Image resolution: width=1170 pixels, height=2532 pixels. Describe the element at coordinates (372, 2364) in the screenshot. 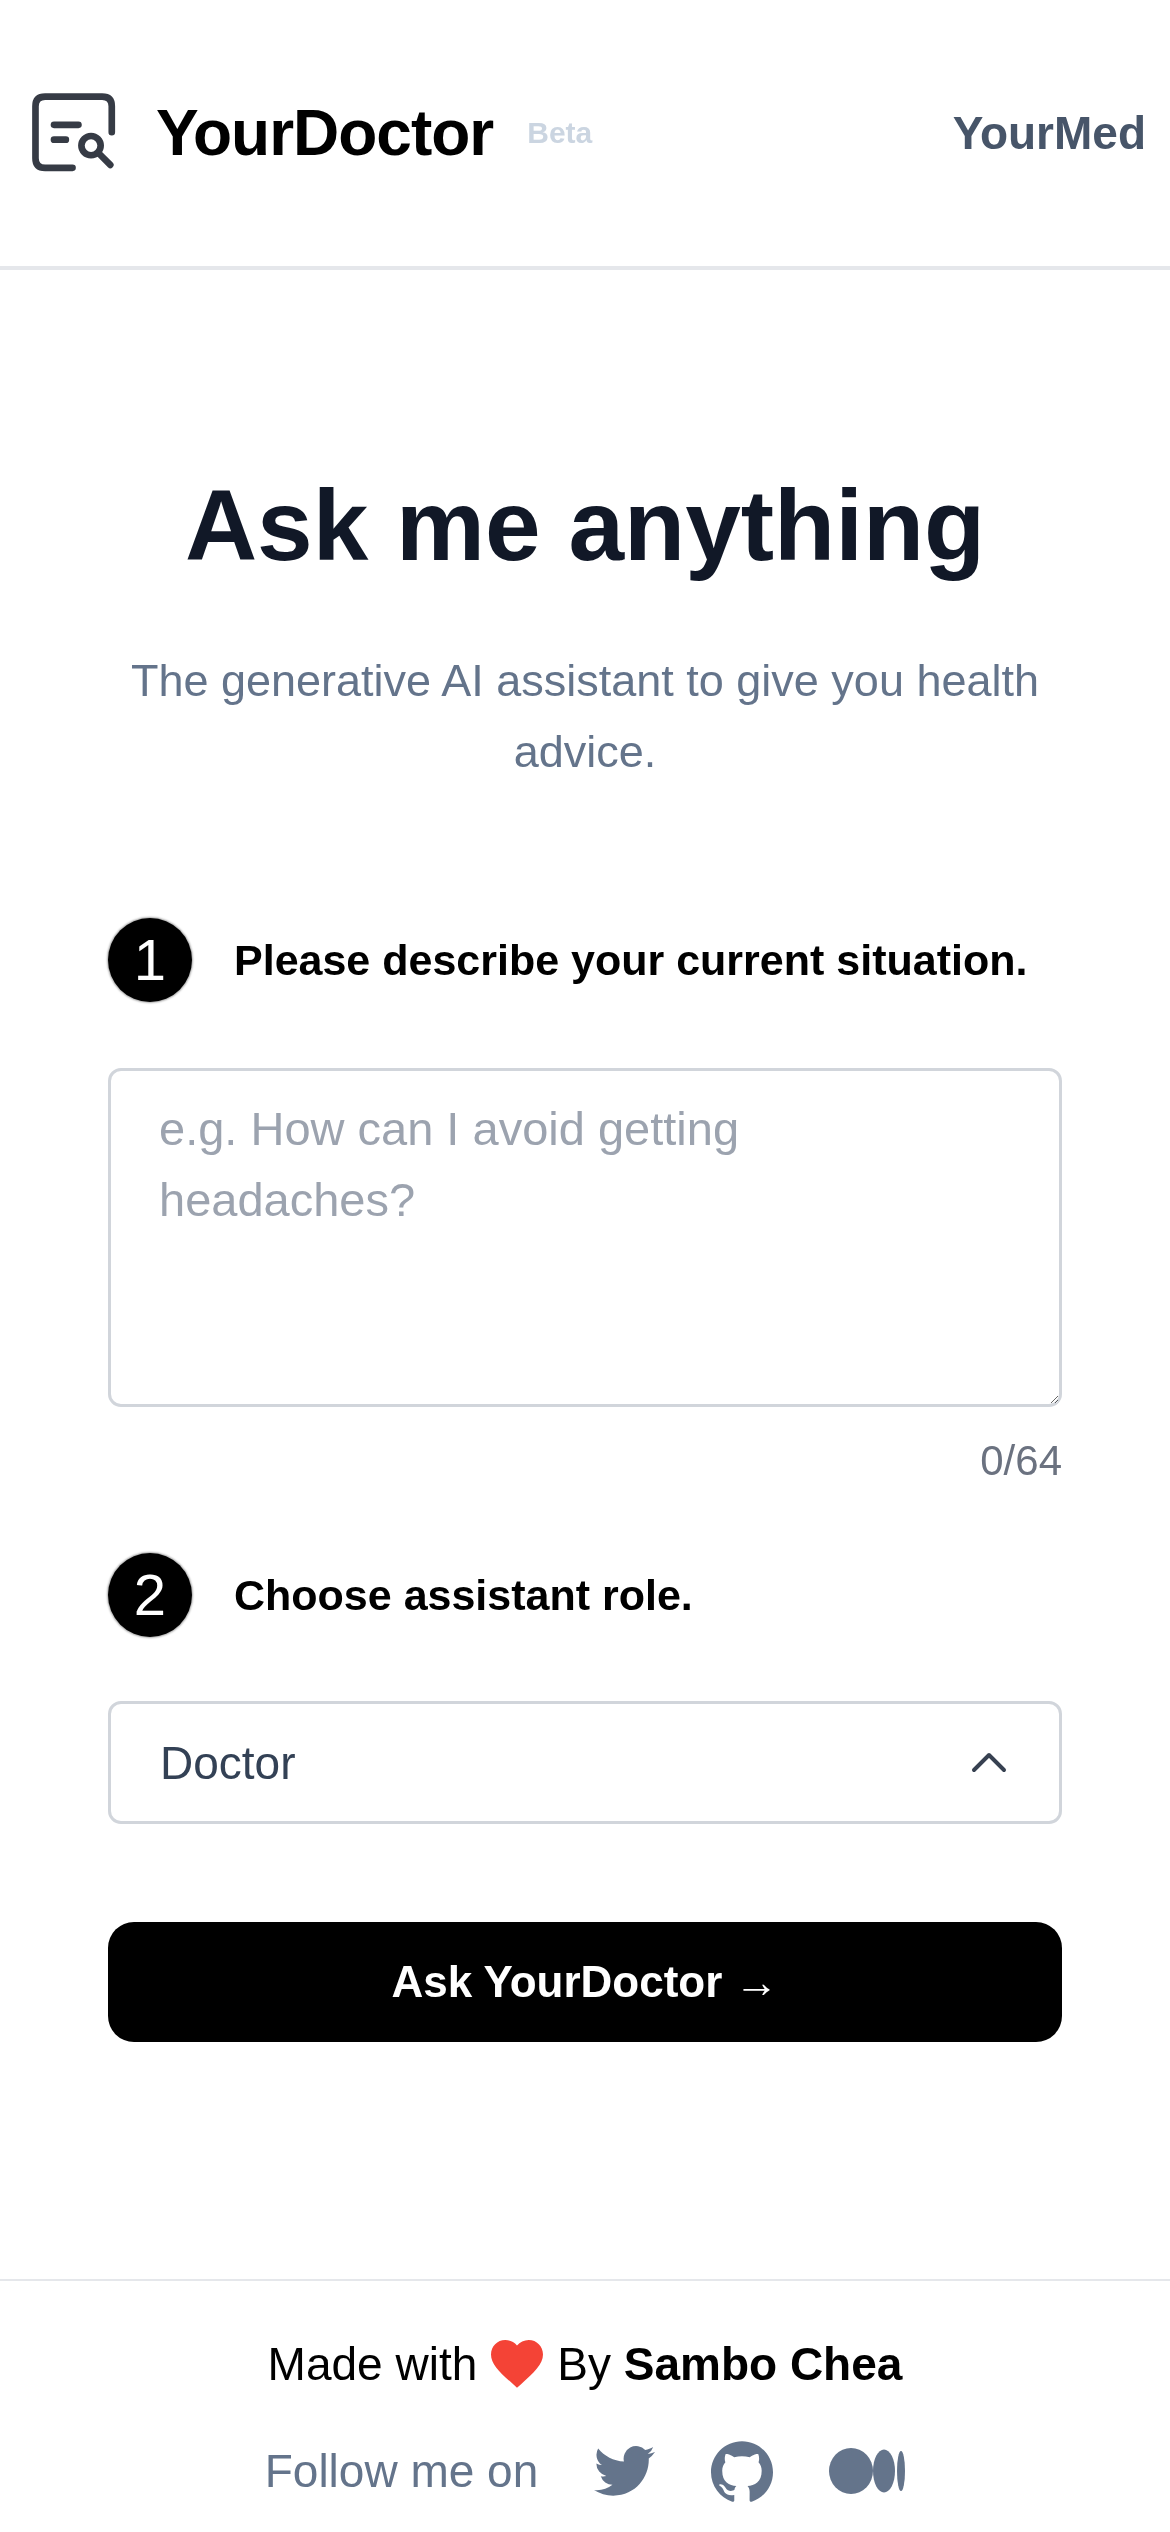

I see `credit-text: Made with` at that location.